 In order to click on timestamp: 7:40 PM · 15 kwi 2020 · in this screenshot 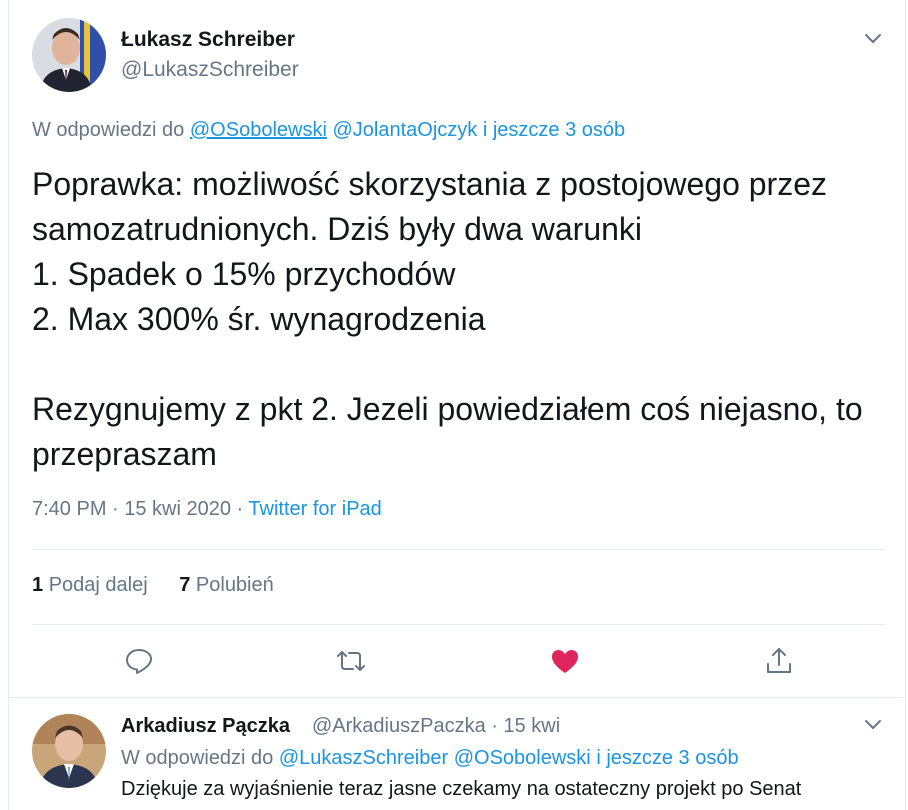, I will do `click(137, 509)`.